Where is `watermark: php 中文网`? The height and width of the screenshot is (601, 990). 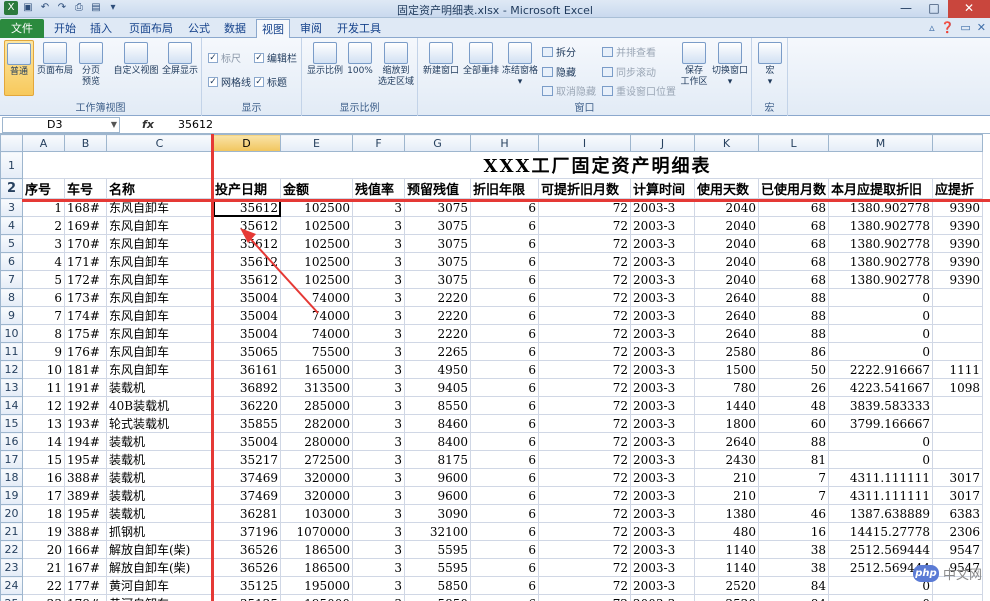
watermark: php 中文网 is located at coordinates (947, 573).